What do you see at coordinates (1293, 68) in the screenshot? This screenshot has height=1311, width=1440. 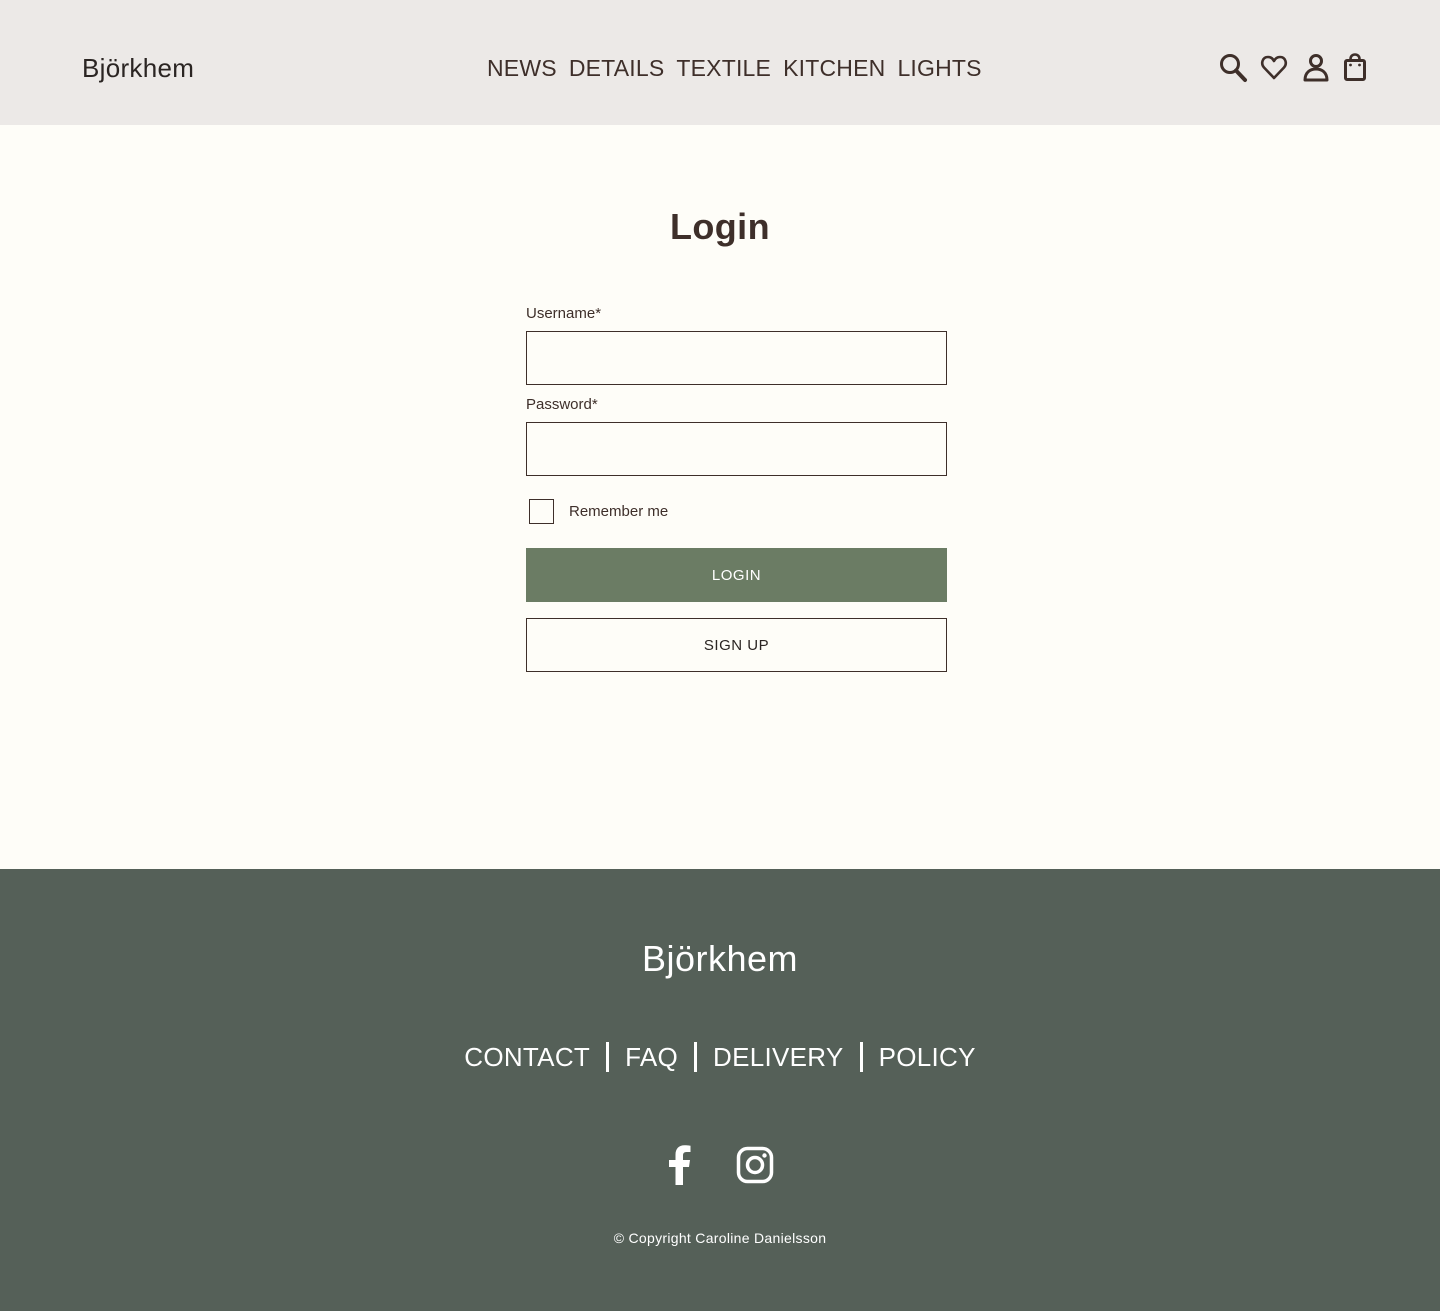 I see `header-icons` at bounding box center [1293, 68].